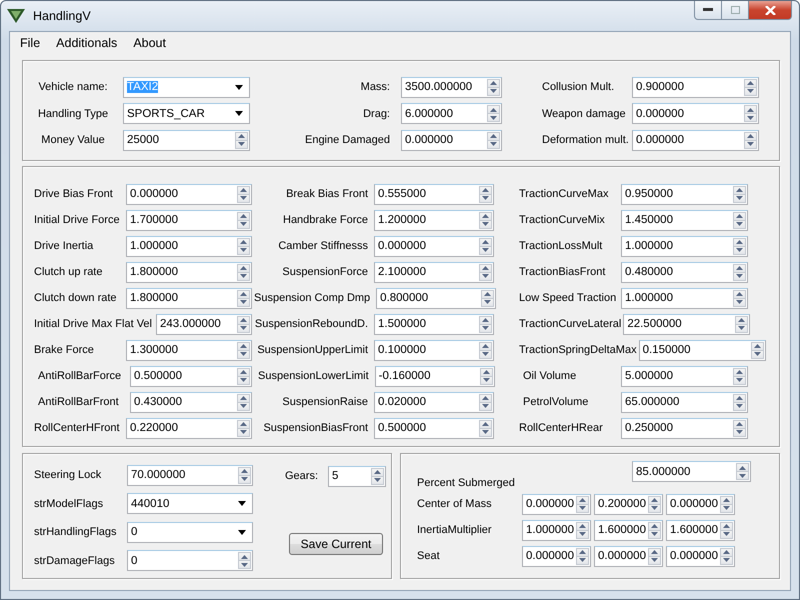 Image resolution: width=800 pixels, height=600 pixels. Describe the element at coordinates (436, 298) in the screenshot. I see `spin-box: 0.800000` at that location.